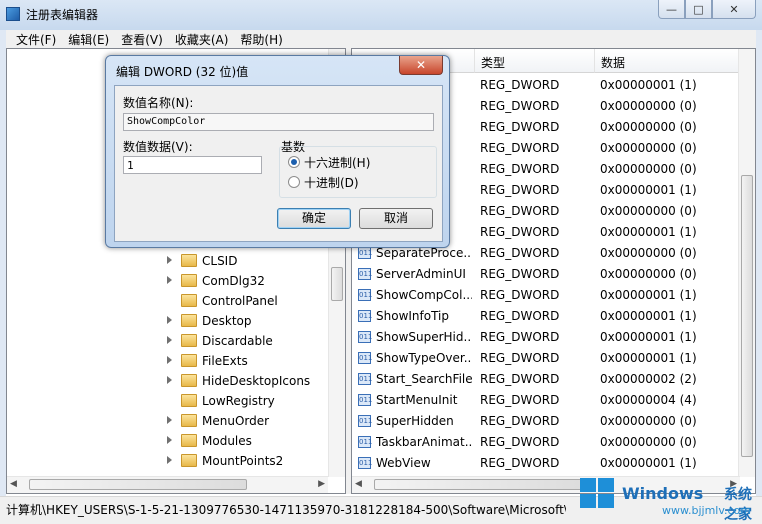 The image size is (762, 524). What do you see at coordinates (396, 218) in the screenshot?
I see `cancel-button: 取消` at bounding box center [396, 218].